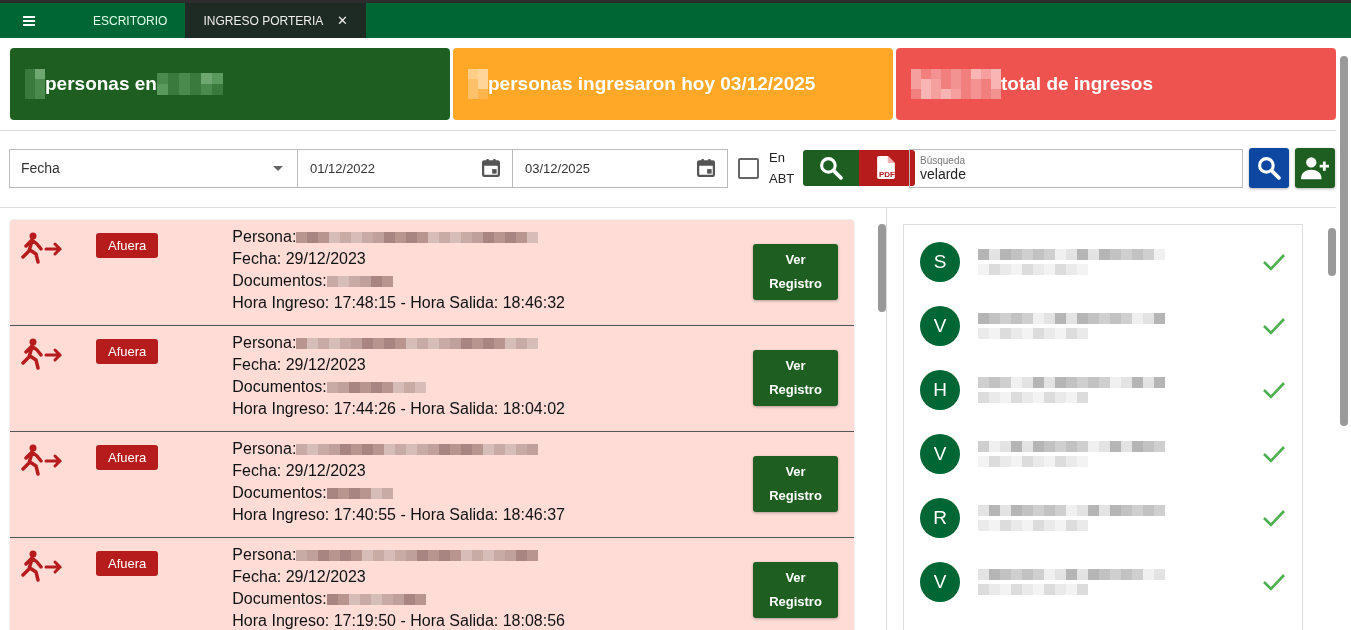  Describe the element at coordinates (1103, 262) in the screenshot. I see `person-item: S` at that location.